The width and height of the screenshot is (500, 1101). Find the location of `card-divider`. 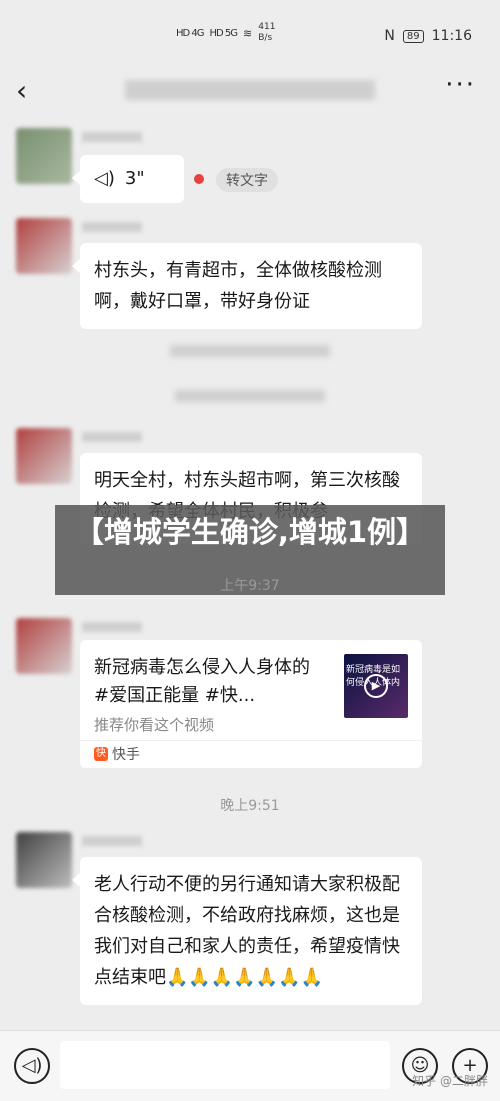

card-divider is located at coordinates (251, 740).